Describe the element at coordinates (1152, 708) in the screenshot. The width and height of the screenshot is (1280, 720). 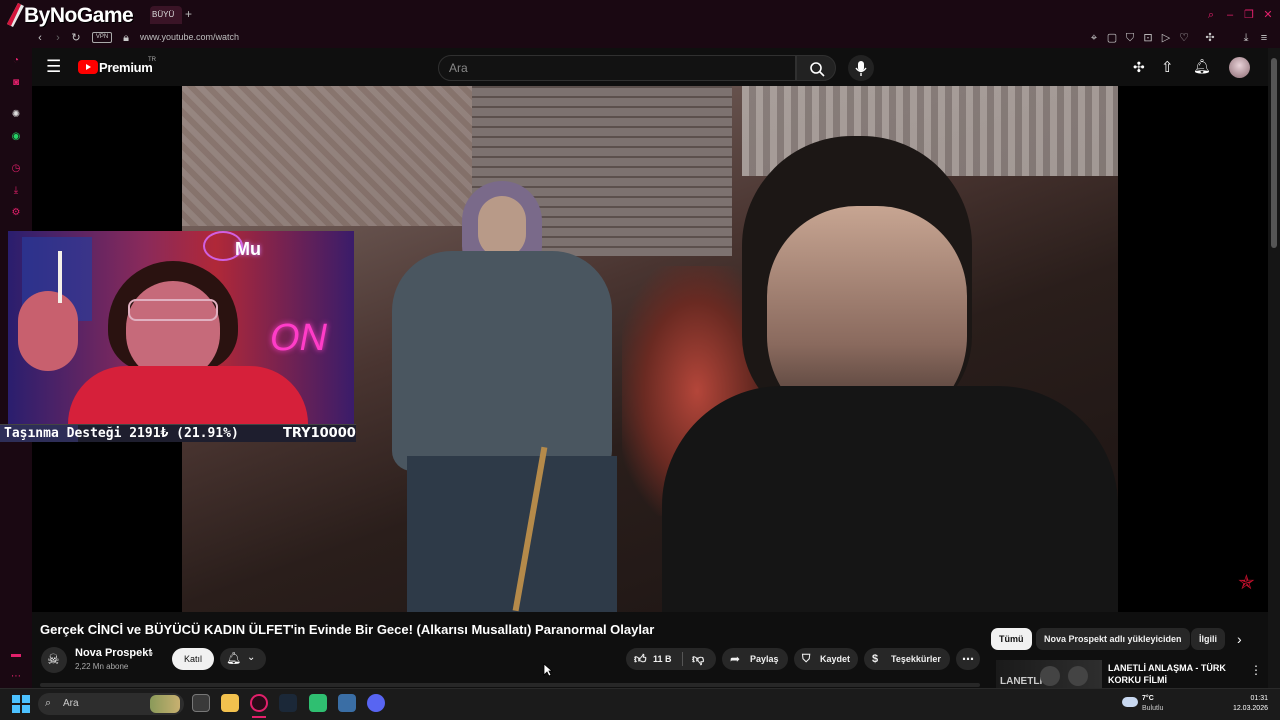
I see `weather-description: Bulutlu` at that location.